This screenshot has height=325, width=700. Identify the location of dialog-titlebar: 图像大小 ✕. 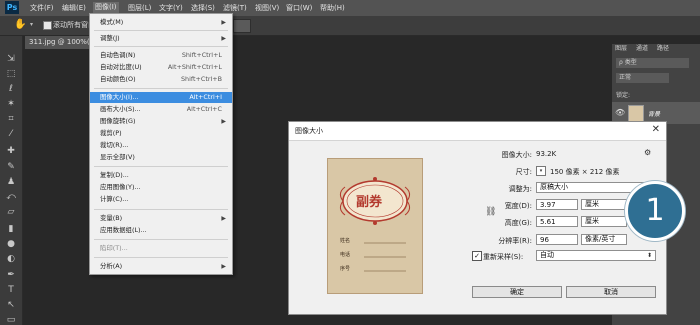
(477, 131).